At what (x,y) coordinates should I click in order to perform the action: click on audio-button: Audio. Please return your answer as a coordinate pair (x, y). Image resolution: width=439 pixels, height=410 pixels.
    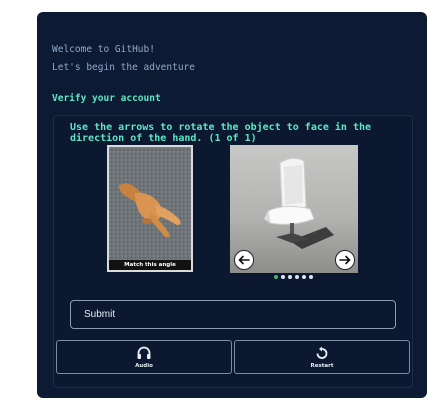
    Looking at the image, I should click on (144, 357).